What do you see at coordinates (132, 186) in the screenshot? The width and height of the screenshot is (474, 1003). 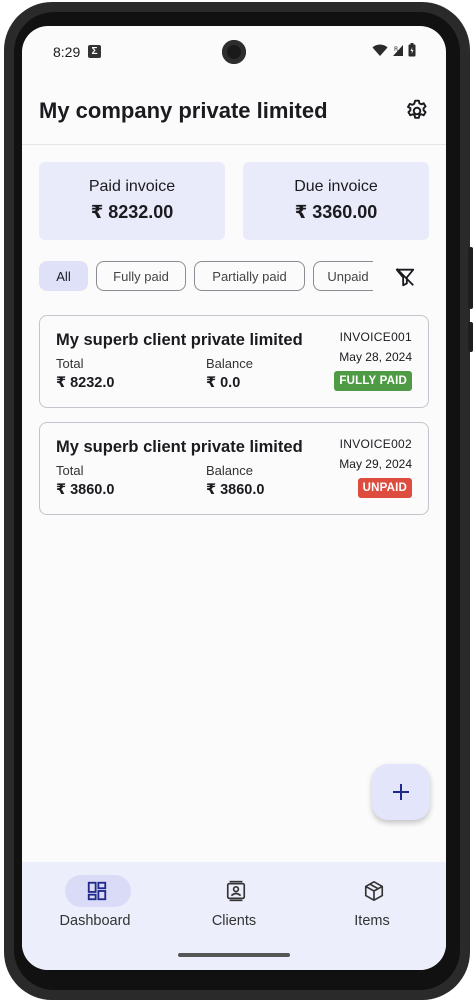 I see `paid-invoice-label: Paid invoice` at bounding box center [132, 186].